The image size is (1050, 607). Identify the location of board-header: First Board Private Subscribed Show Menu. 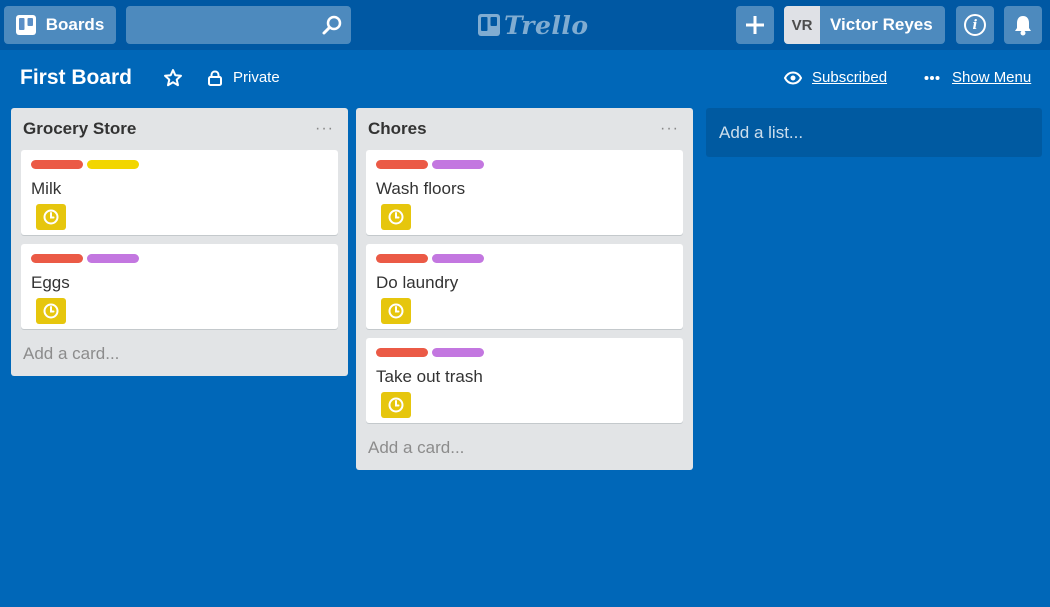
(525, 79).